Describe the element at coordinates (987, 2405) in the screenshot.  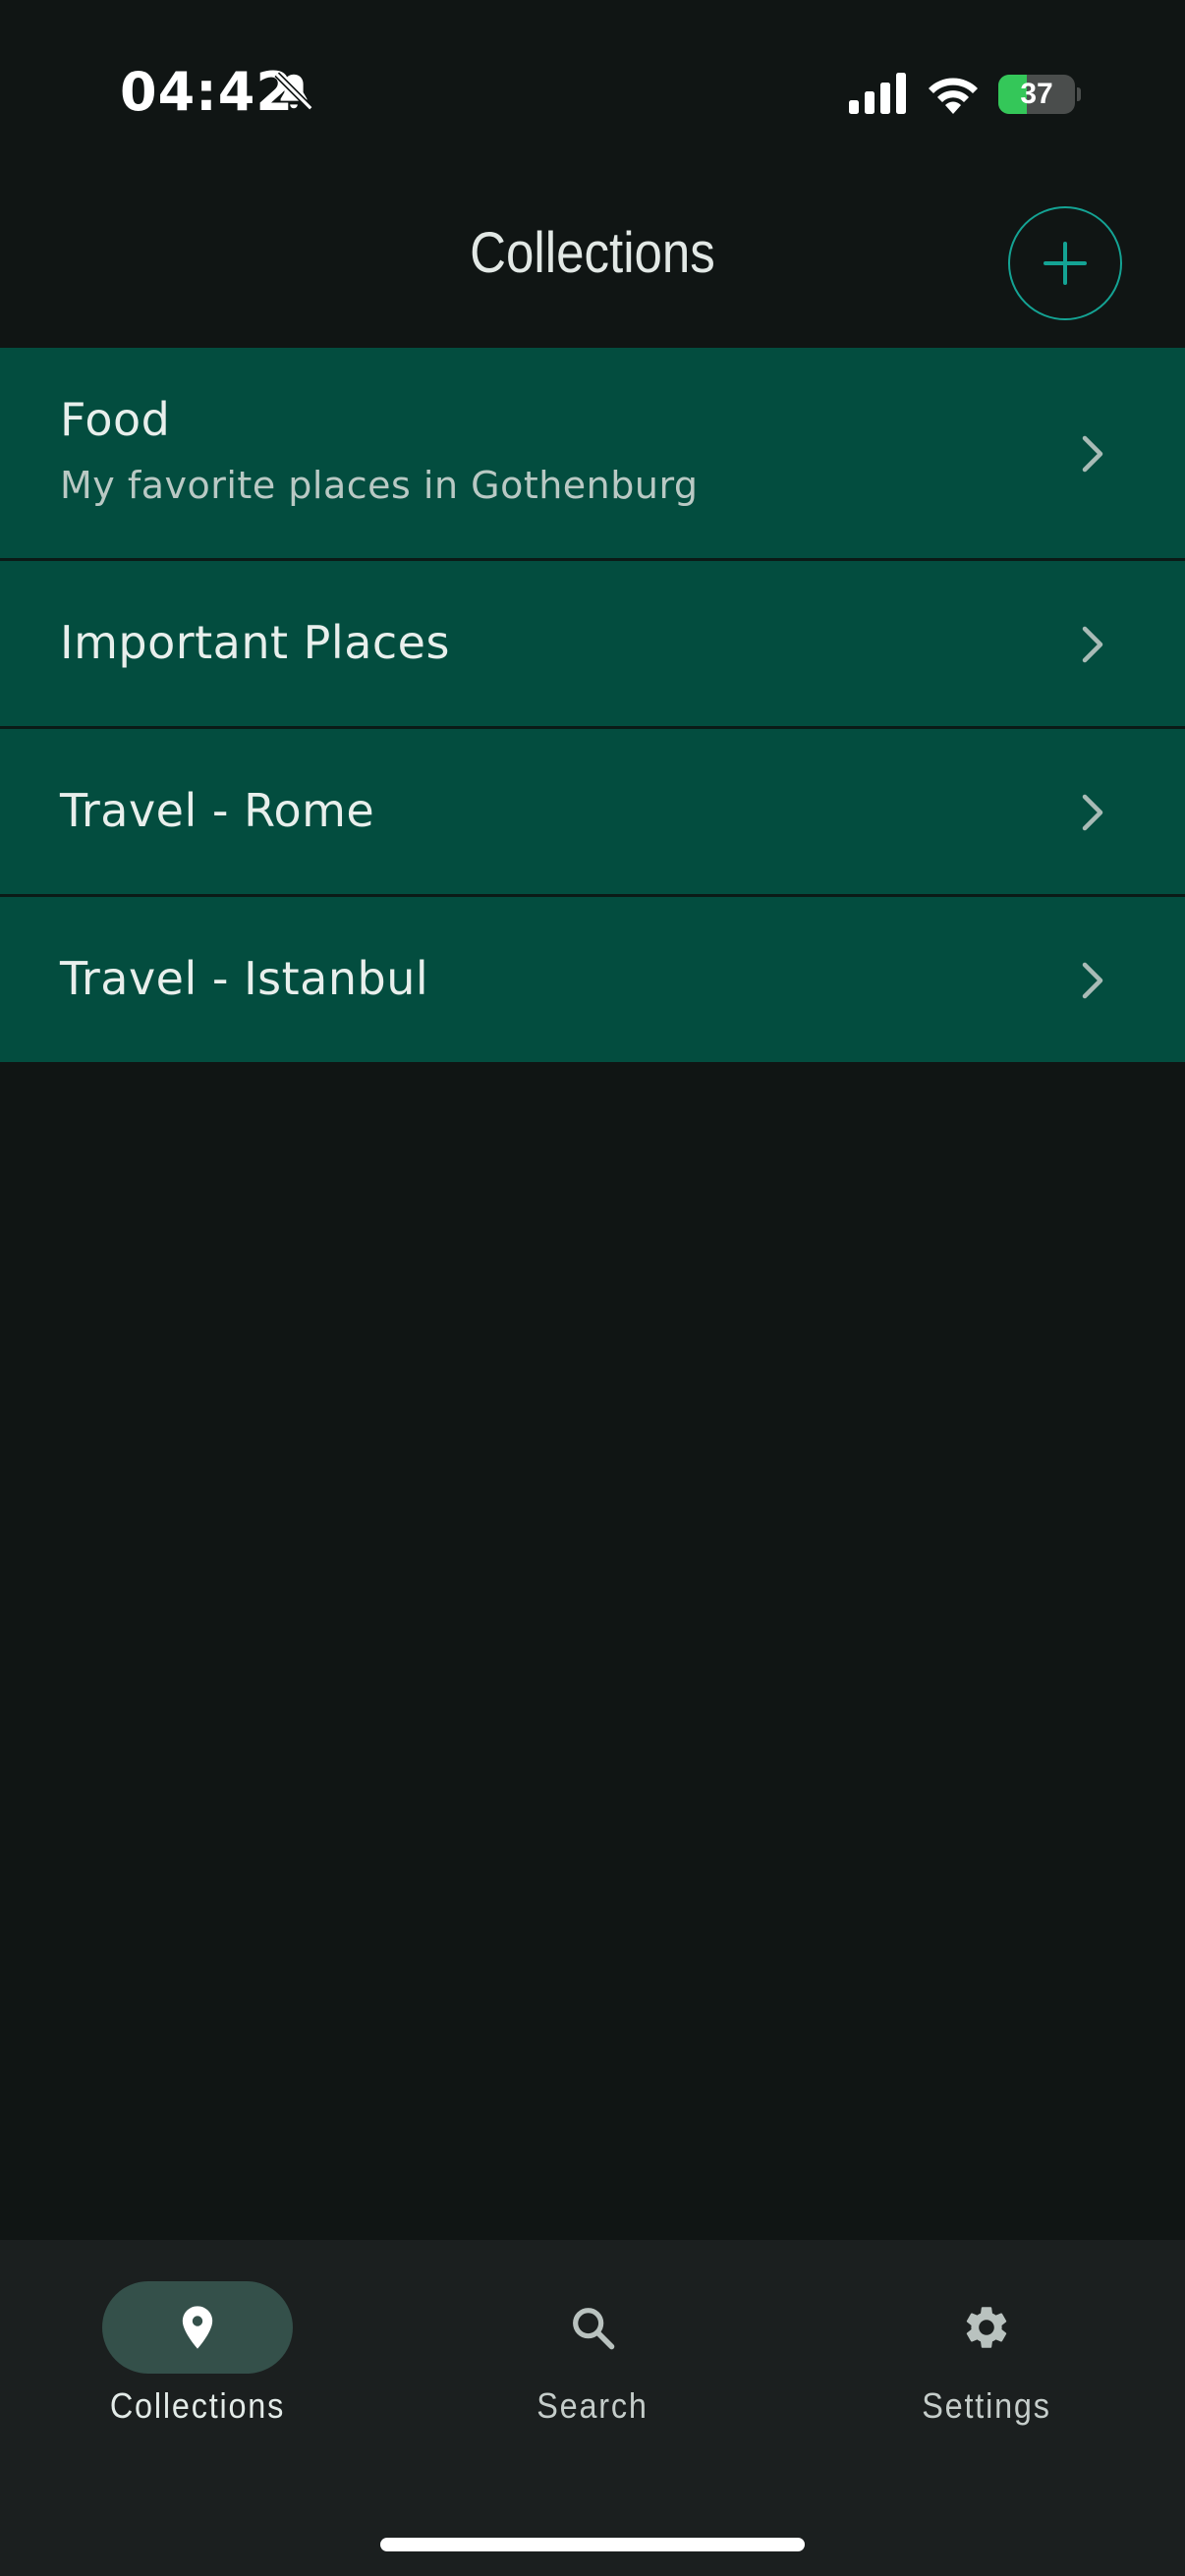
I see `nav-label-settings: Settings` at that location.